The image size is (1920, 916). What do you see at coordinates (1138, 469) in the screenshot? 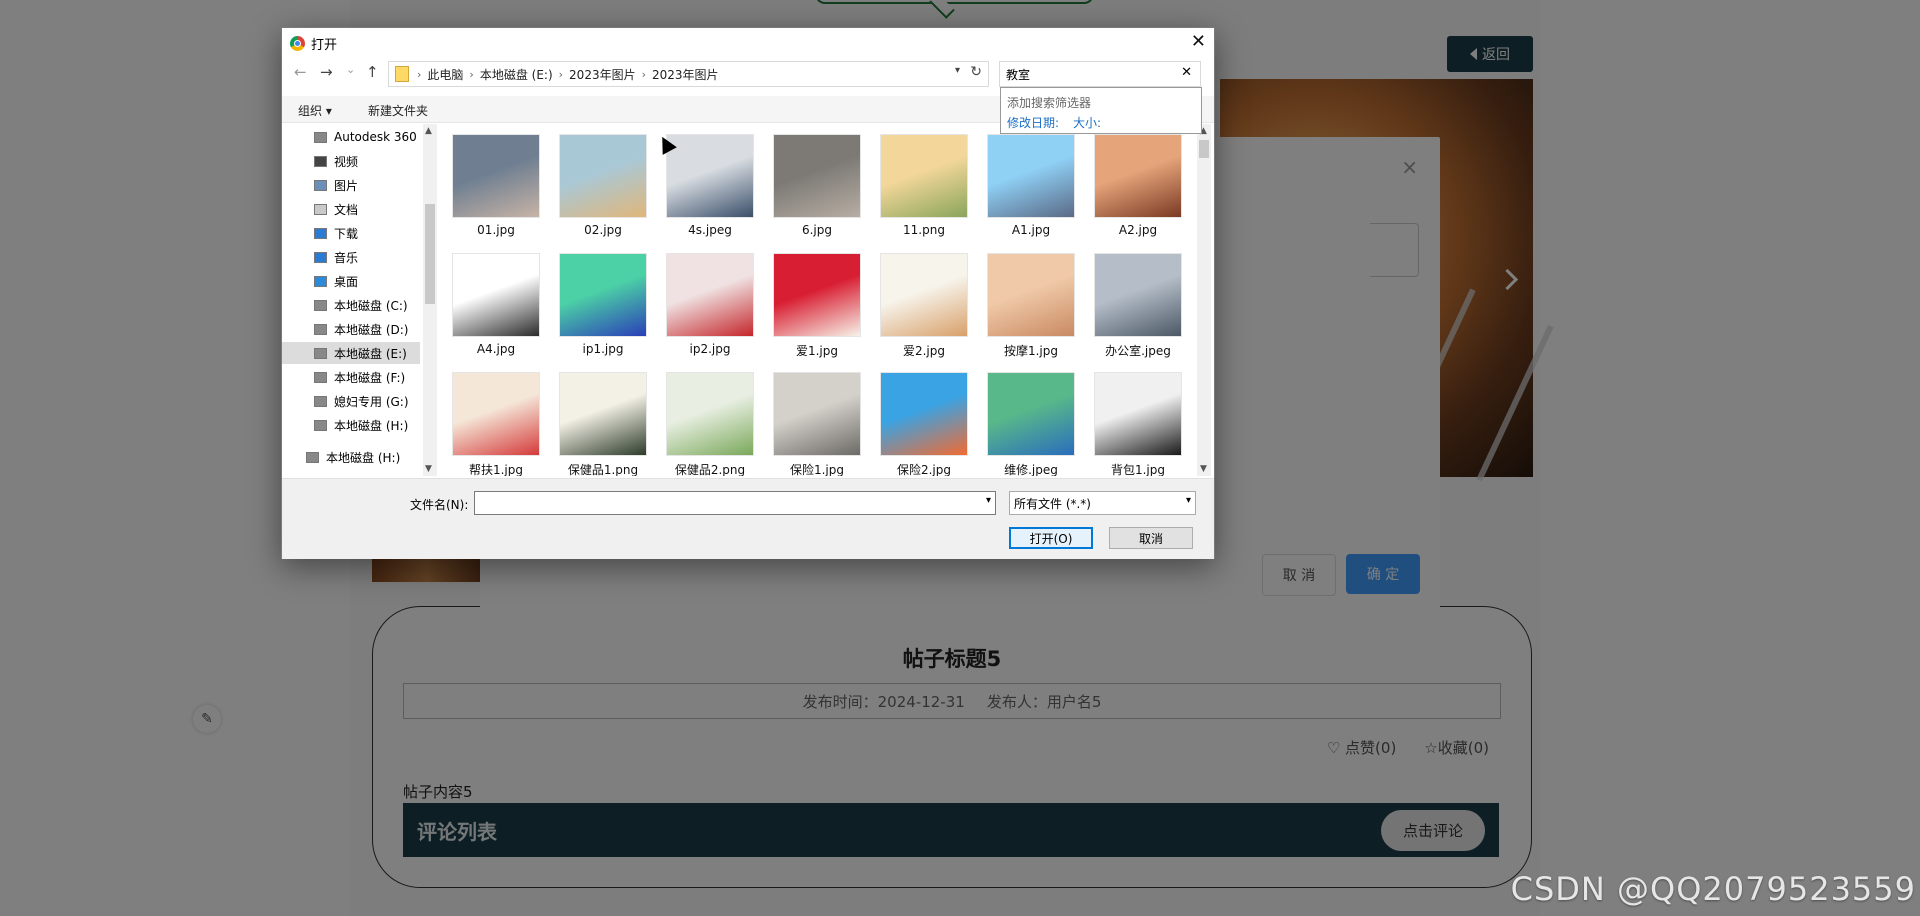
I see `file-name: 背包1.jpg` at bounding box center [1138, 469].